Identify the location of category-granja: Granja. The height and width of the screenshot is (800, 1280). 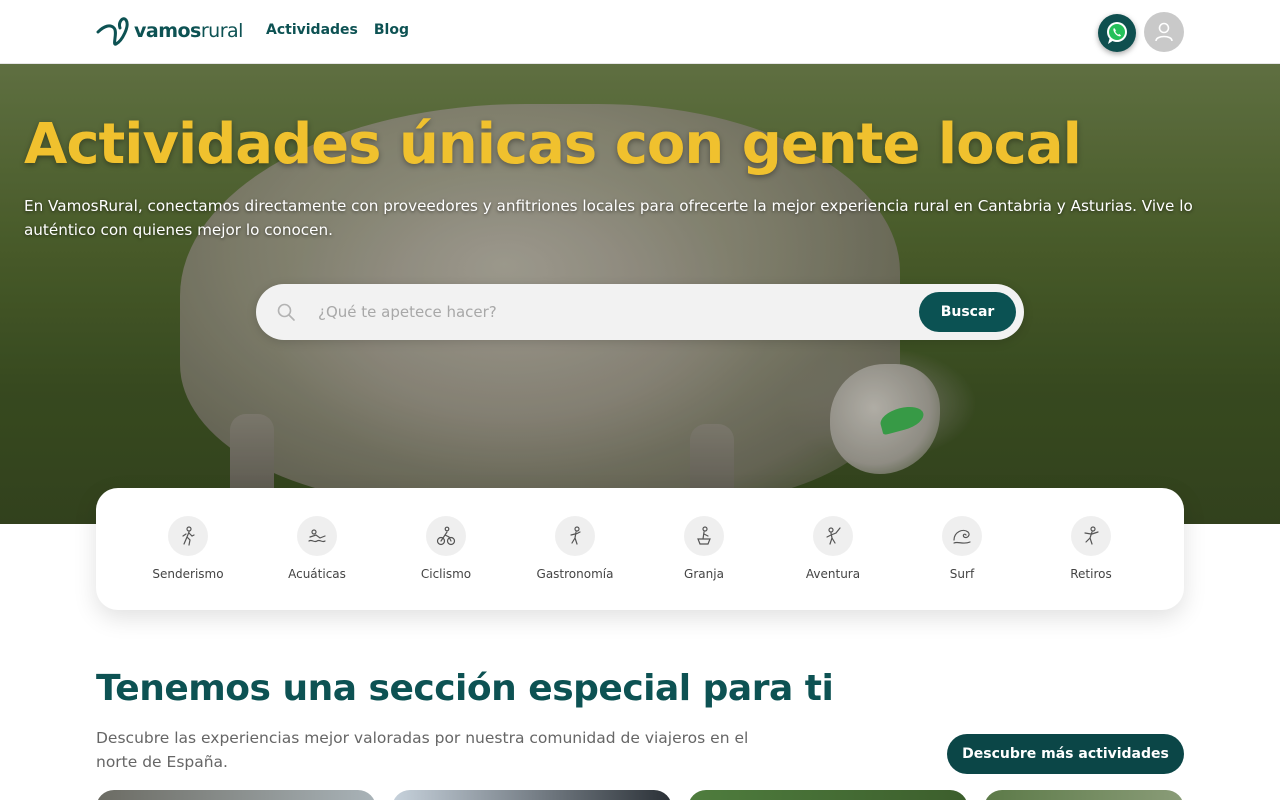
(704, 548).